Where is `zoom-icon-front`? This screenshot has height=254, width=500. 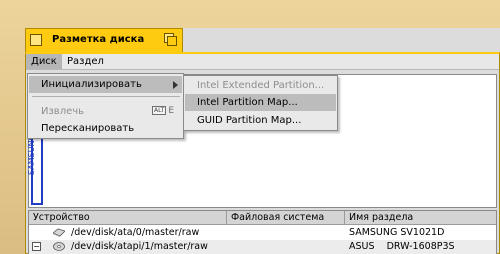 zoom-icon-front is located at coordinates (172, 41).